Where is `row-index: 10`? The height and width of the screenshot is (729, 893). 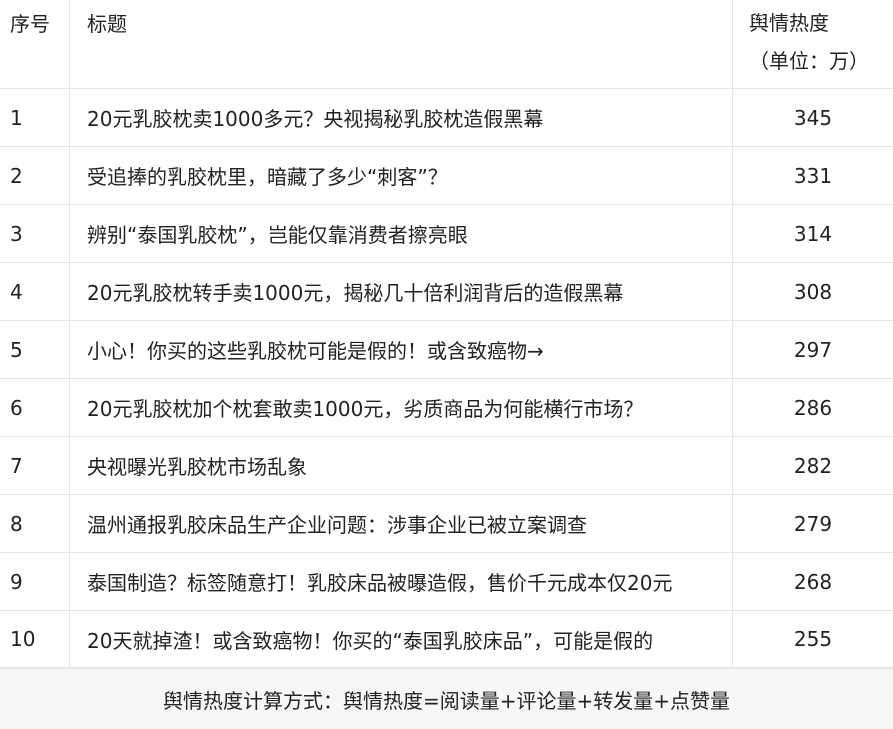 row-index: 10 is located at coordinates (35, 639).